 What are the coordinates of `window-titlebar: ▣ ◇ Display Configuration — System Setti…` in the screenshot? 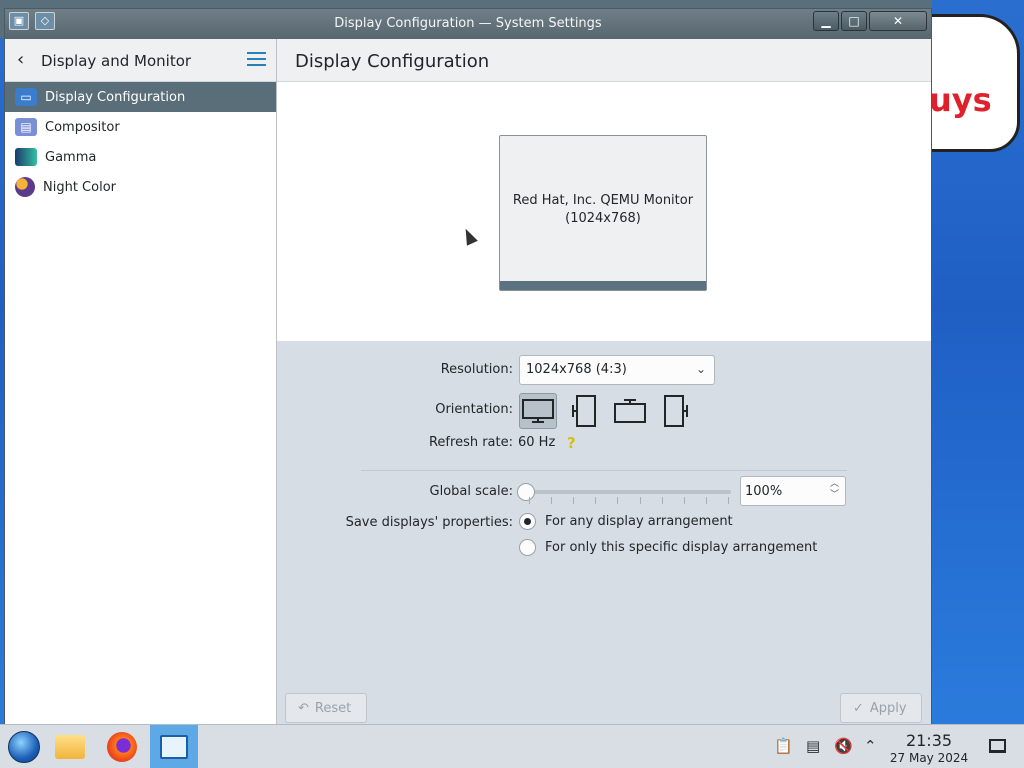 It's located at (468, 24).